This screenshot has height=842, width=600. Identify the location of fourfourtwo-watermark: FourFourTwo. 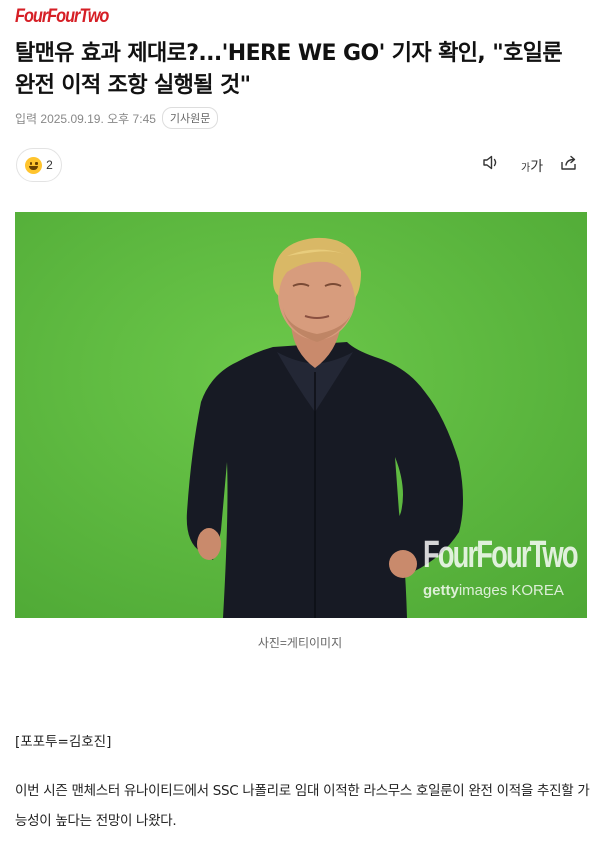
(501, 555).